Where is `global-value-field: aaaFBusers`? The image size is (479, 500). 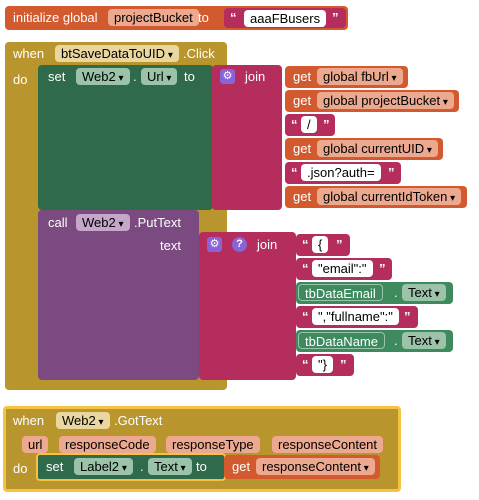
global-value-field: aaaFBusers is located at coordinates (285, 18).